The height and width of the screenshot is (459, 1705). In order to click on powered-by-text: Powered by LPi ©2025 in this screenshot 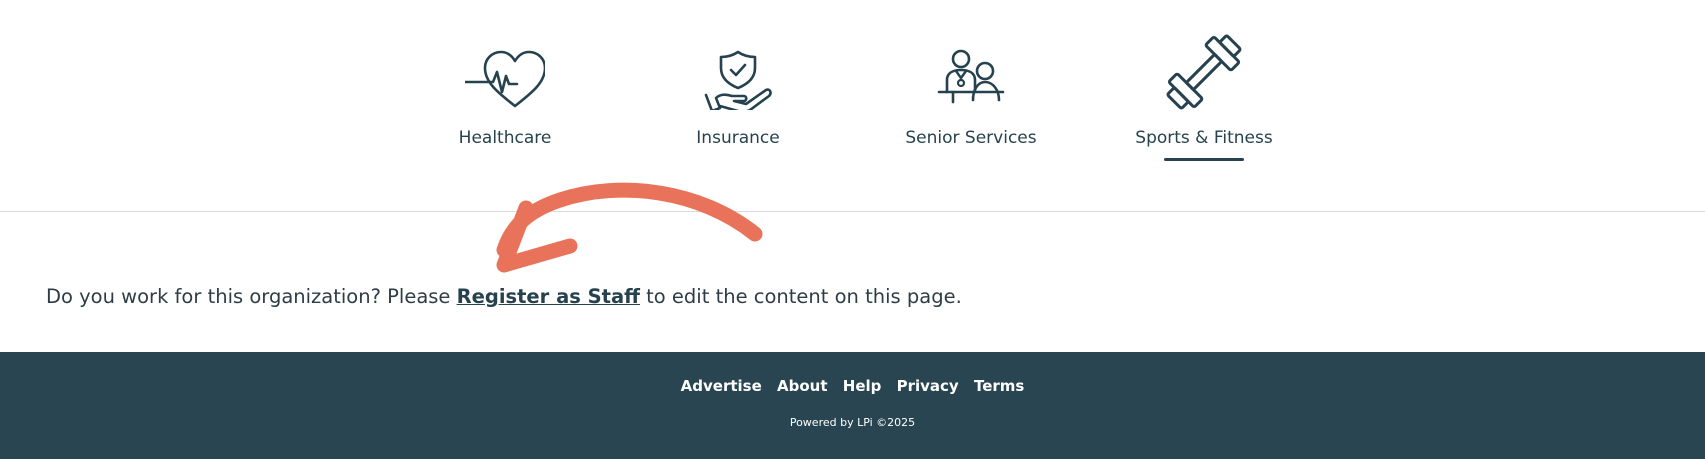, I will do `click(852, 422)`.